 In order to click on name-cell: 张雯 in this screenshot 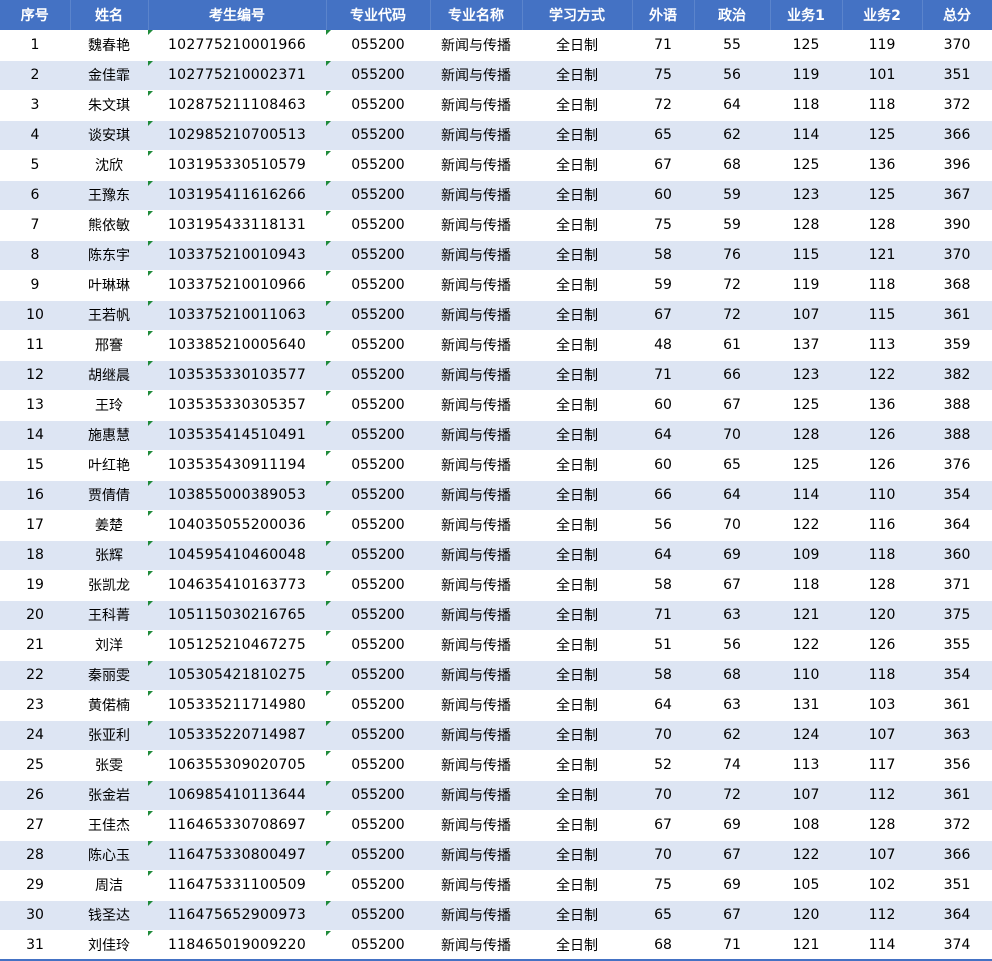, I will do `click(109, 765)`.